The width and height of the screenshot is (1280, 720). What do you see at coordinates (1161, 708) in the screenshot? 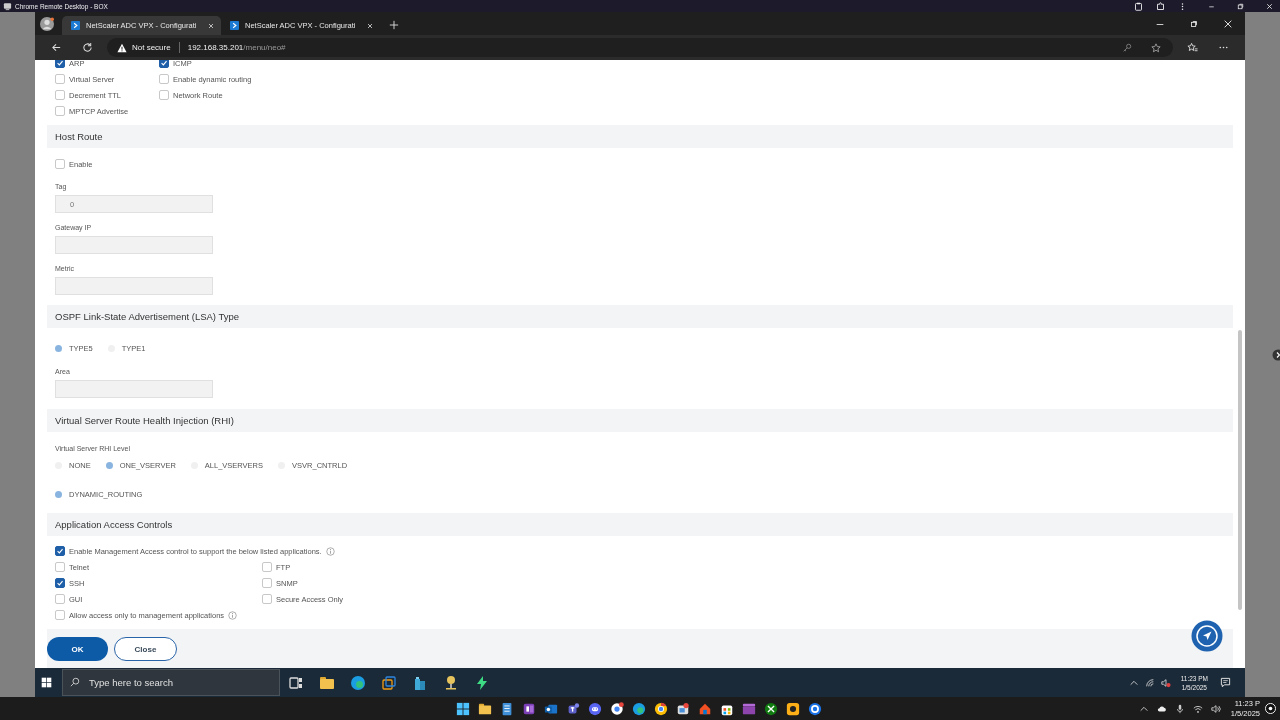
I see `cloud-icon` at bounding box center [1161, 708].